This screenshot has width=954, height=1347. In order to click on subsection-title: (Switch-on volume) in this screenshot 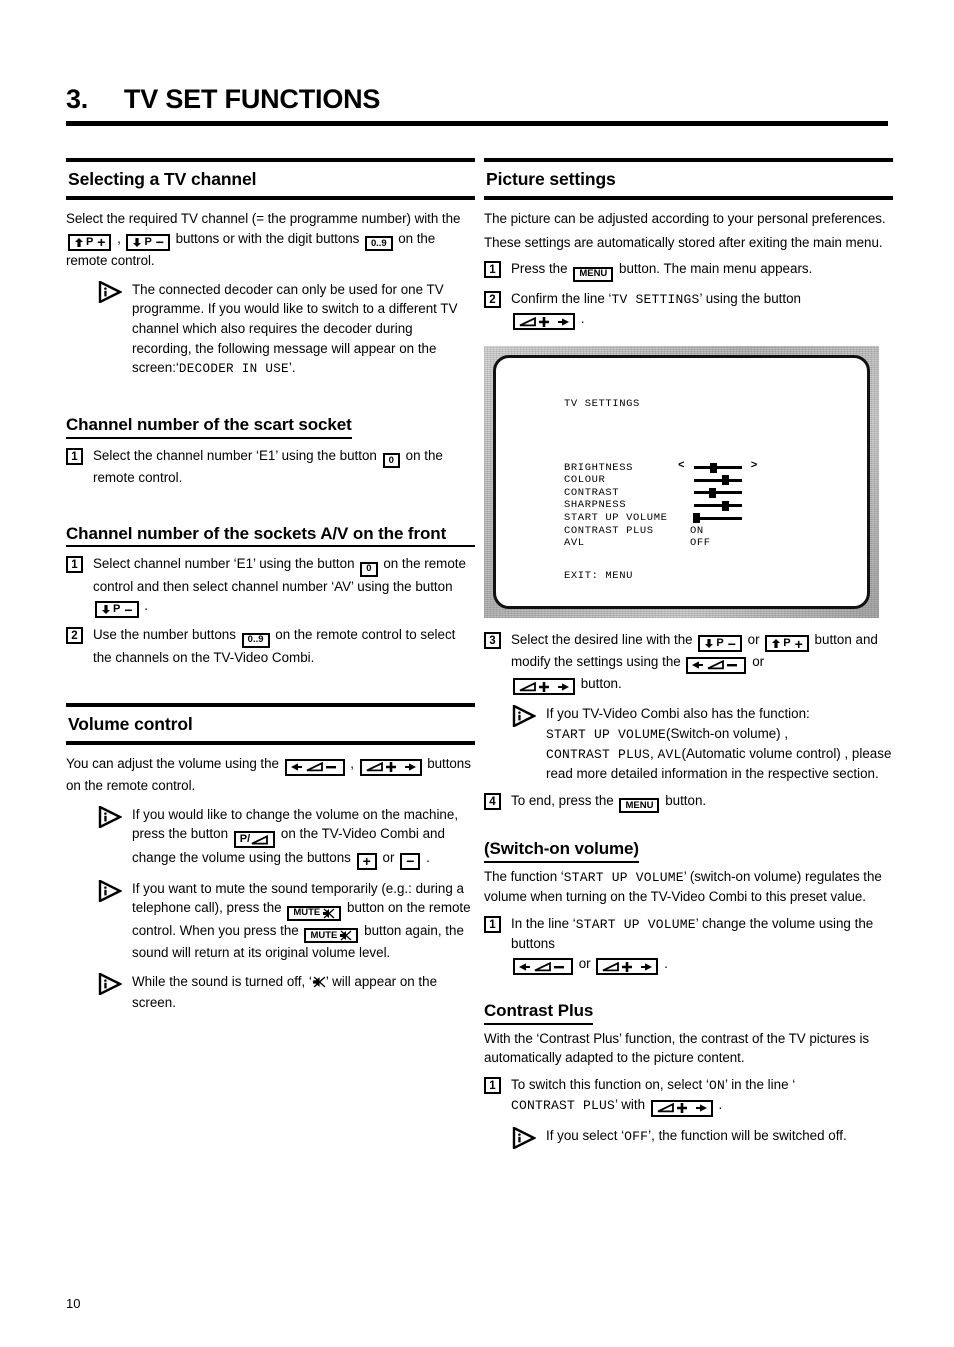, I will do `click(561, 851)`.